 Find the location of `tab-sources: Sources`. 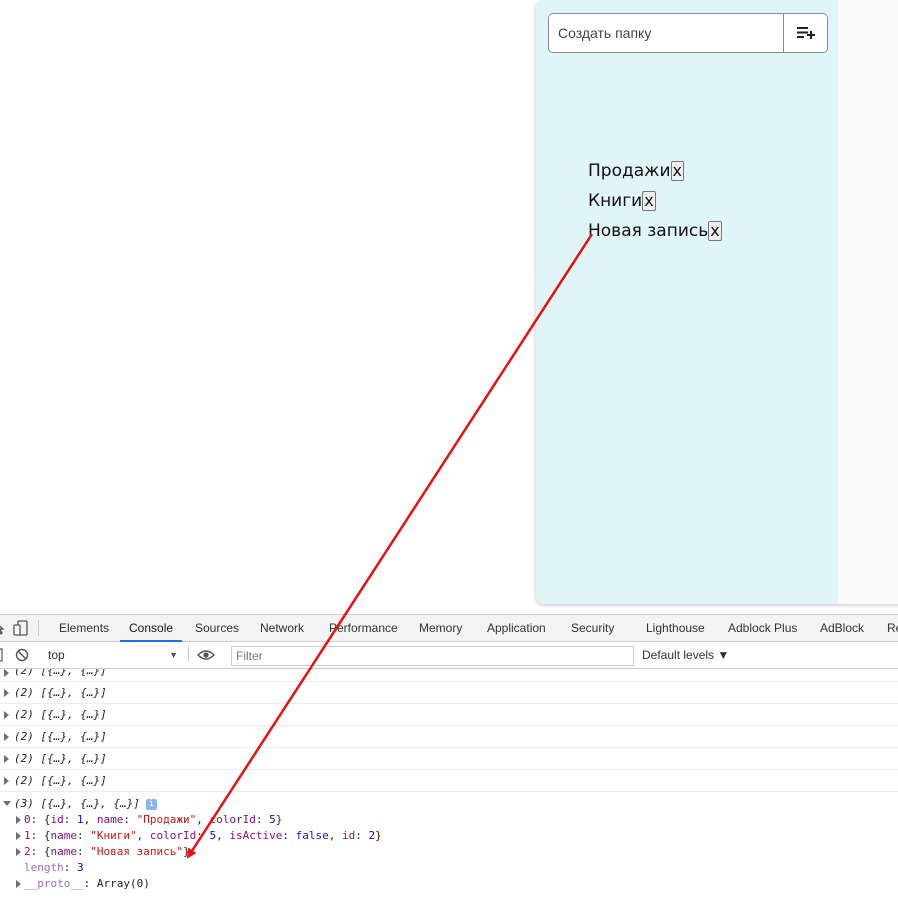

tab-sources: Sources is located at coordinates (217, 628).